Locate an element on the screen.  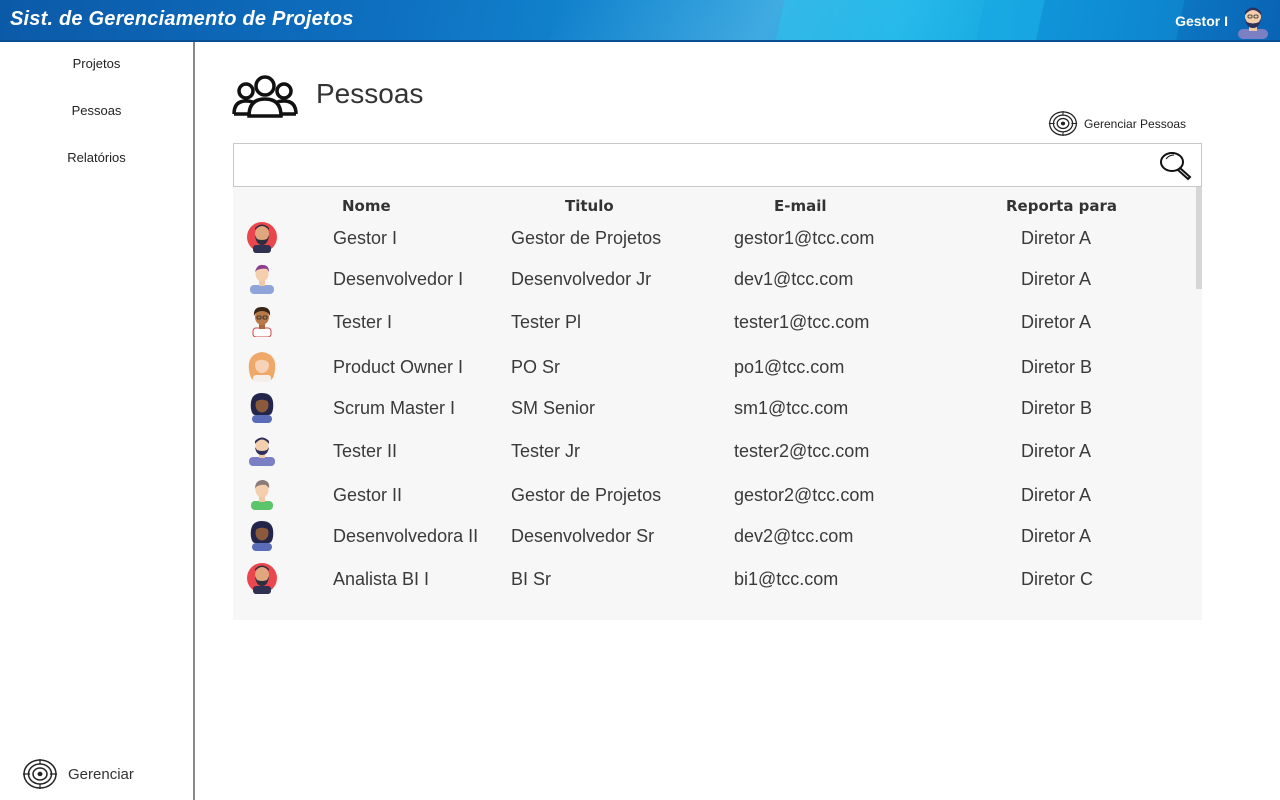
column-header-email: E-mail is located at coordinates (800, 206).